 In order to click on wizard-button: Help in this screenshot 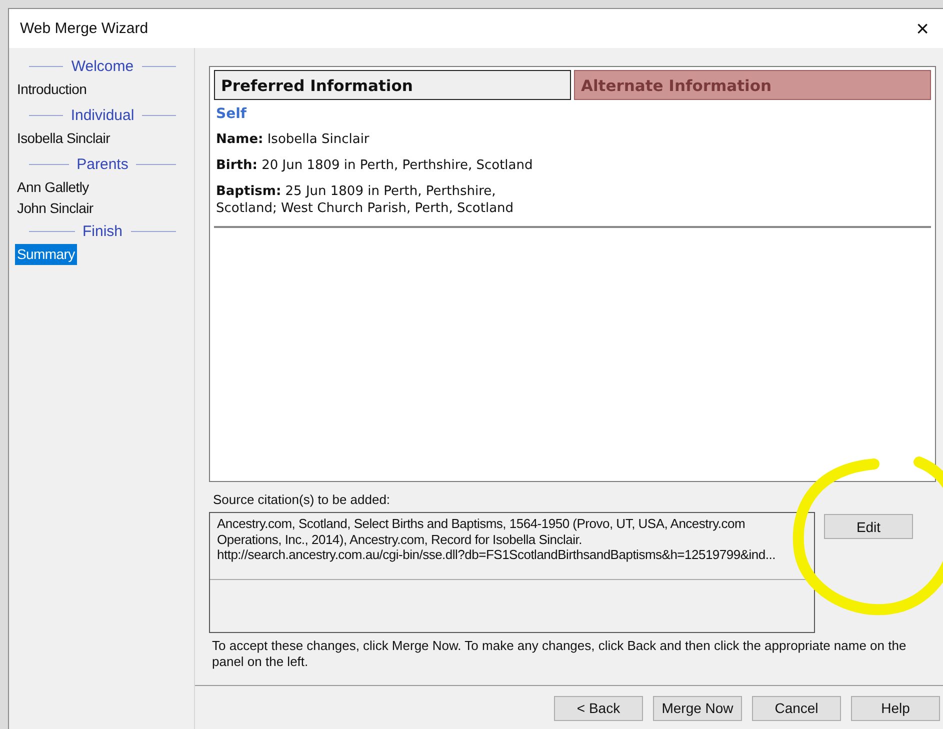, I will do `click(895, 708)`.